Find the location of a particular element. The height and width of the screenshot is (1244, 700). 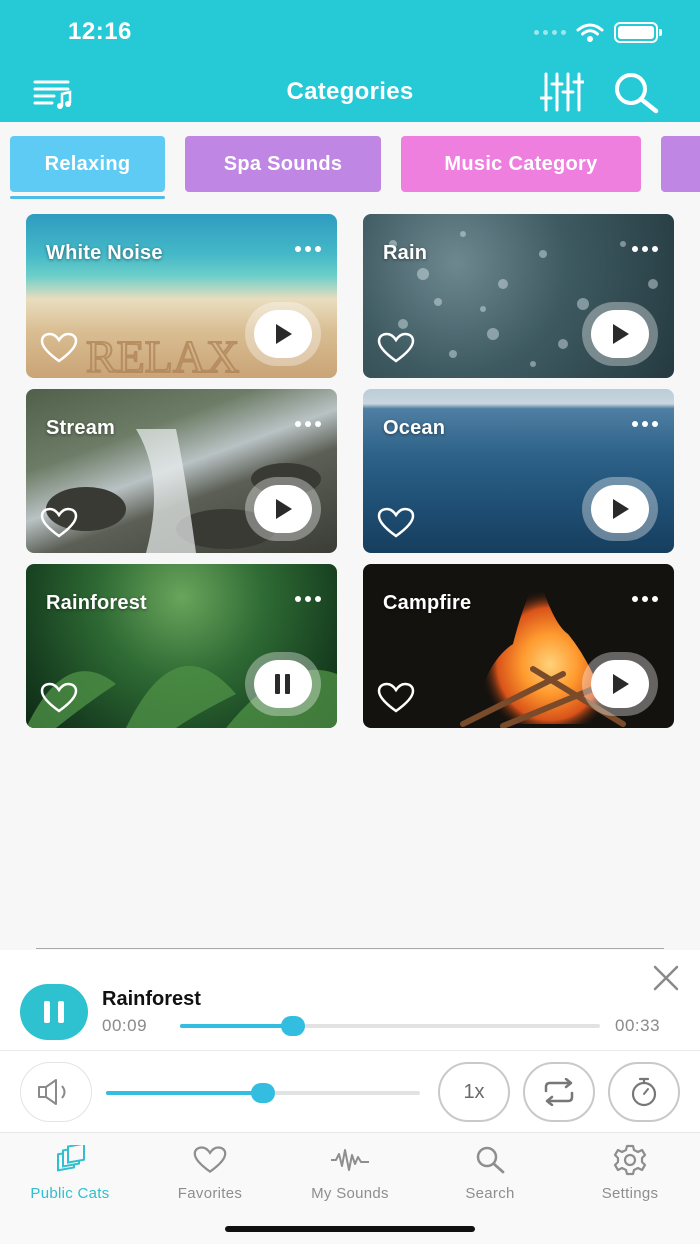

tabbar-label: Public Cats is located at coordinates (70, 1193).